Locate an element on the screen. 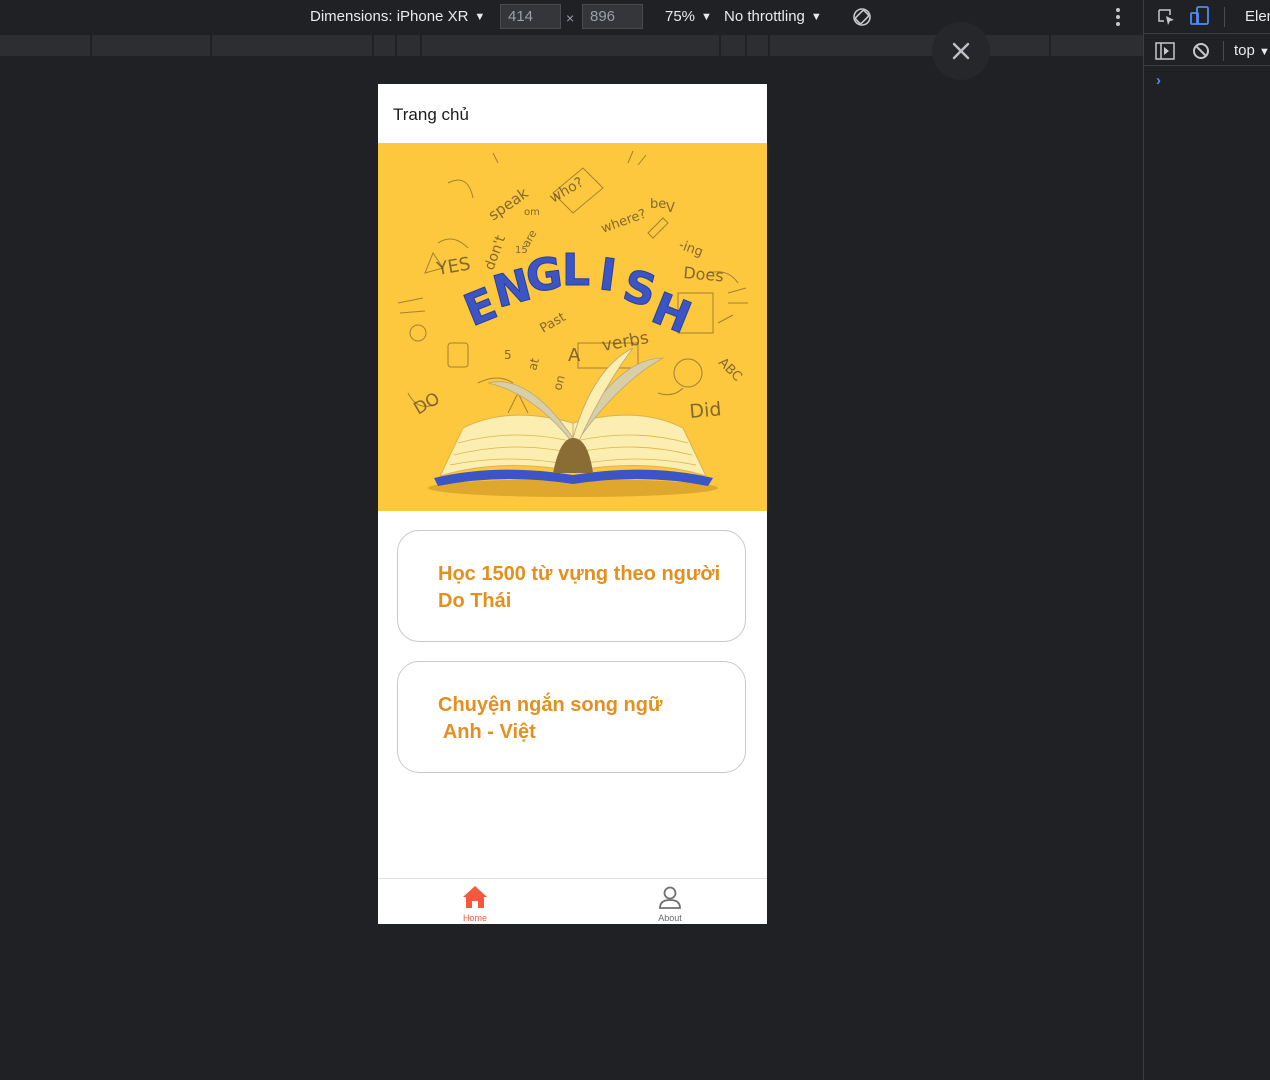 This screenshot has height=1080, width=1270. banner-doodle-word: ABC is located at coordinates (729, 369).